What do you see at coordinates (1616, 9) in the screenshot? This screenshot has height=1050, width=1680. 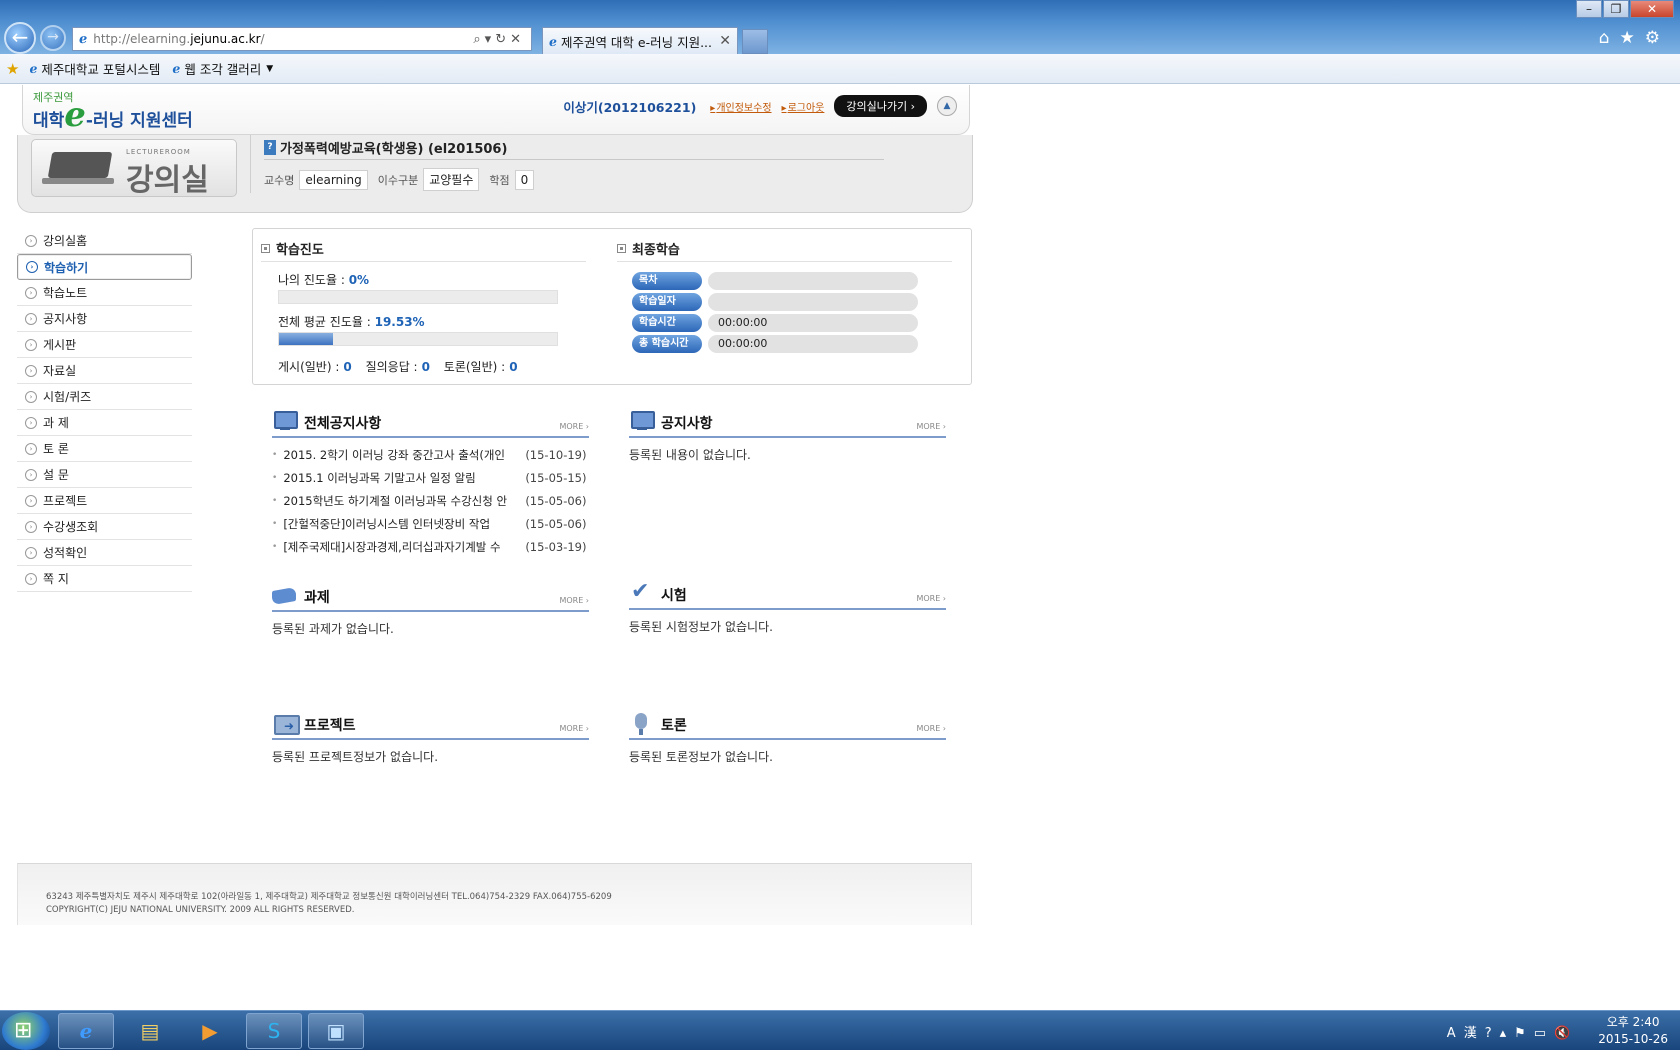 I see `maximize-button: ❐` at bounding box center [1616, 9].